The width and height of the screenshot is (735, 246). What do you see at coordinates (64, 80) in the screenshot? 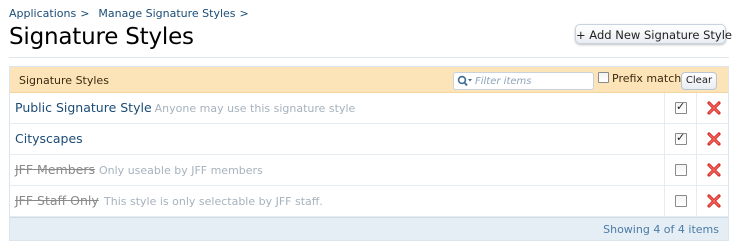
I see `panel-title: Signature Styles` at bounding box center [64, 80].